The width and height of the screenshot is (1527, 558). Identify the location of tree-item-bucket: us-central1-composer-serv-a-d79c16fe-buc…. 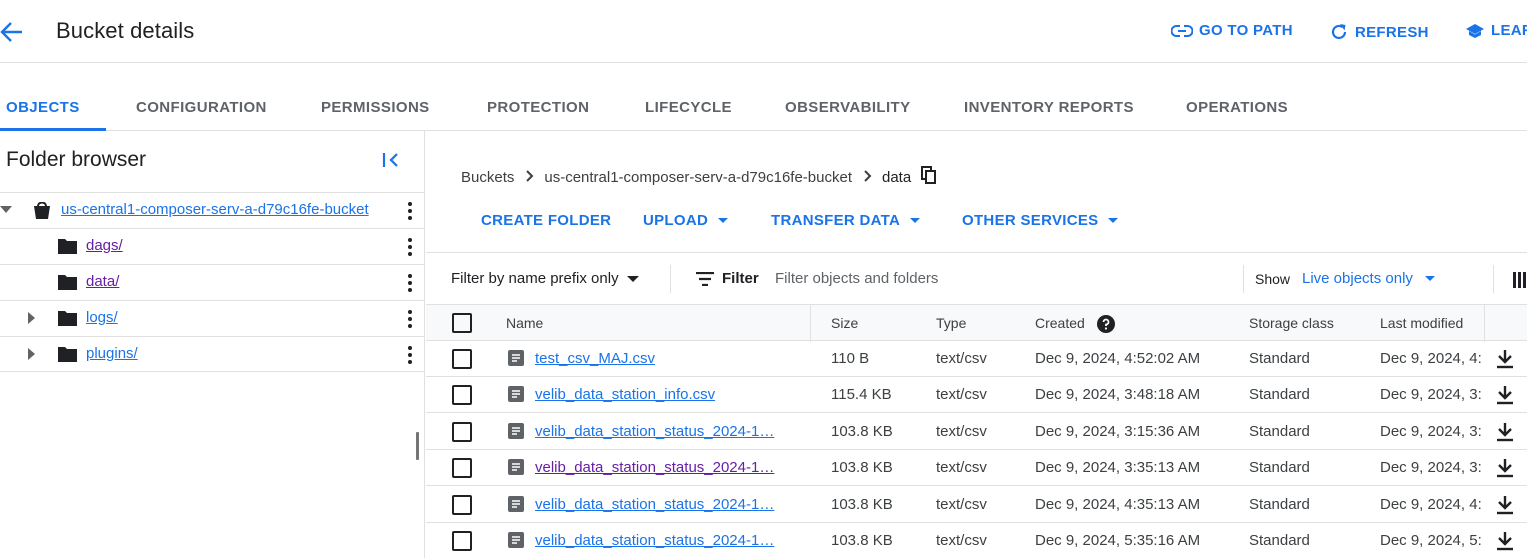
(212, 210).